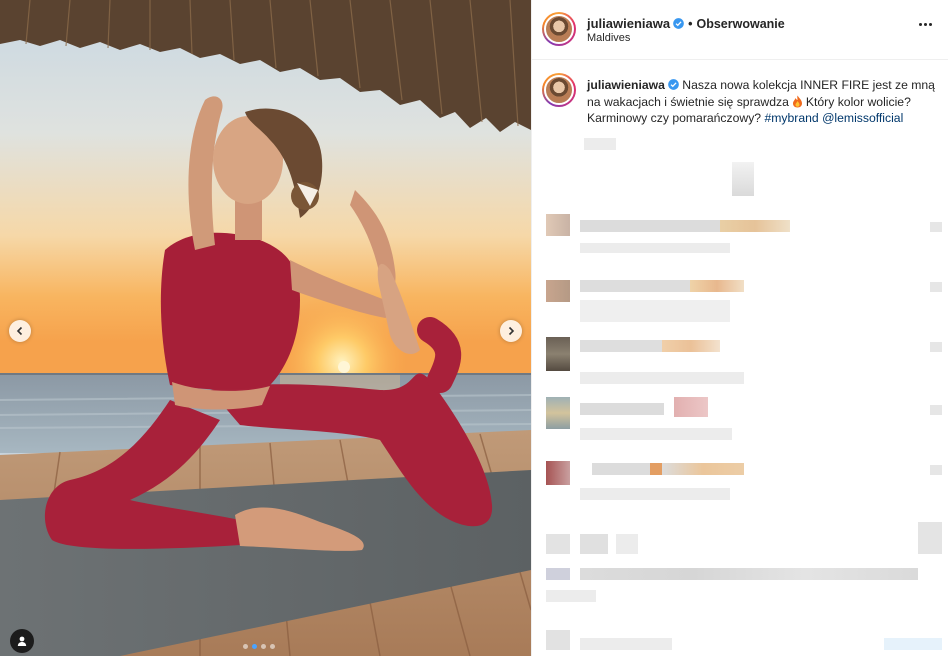 The height and width of the screenshot is (656, 948). I want to click on tagged-users-button, so click(22, 641).